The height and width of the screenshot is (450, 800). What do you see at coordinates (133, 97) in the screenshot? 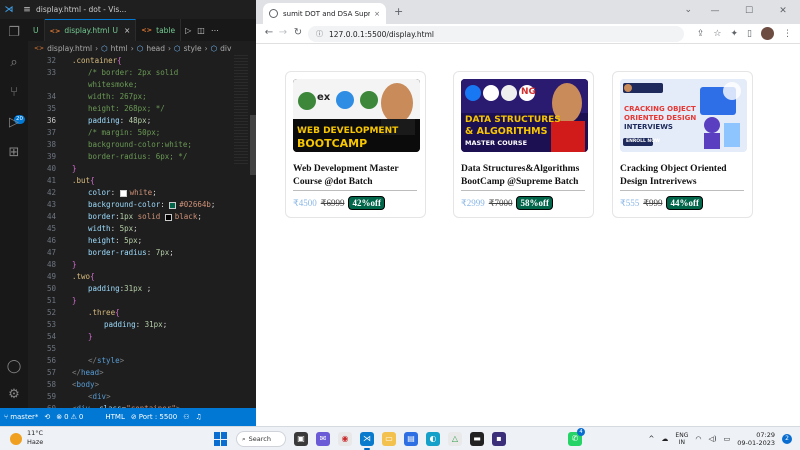
I see `code-line: 34 width: 267px;` at bounding box center [133, 97].